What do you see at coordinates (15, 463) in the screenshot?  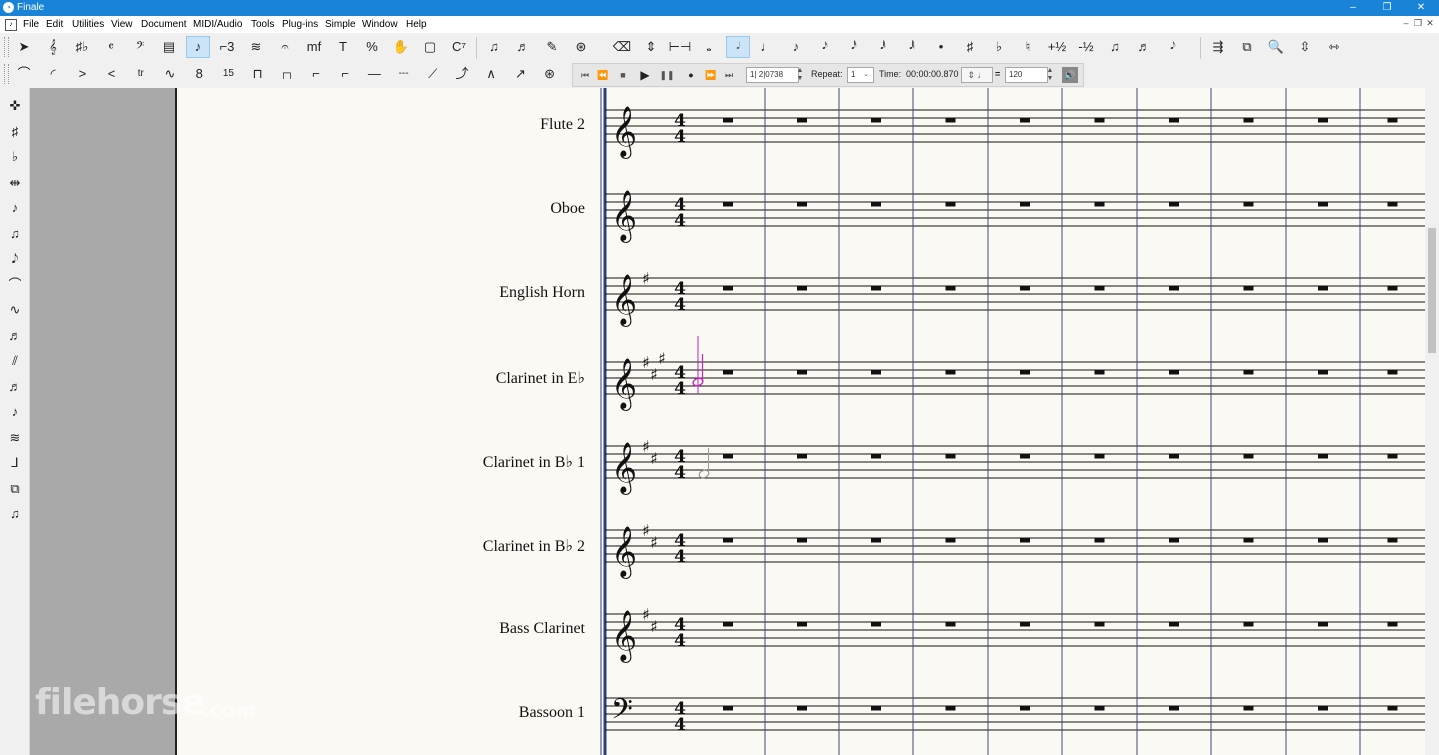 I see `simple-layer-icon: ⅃` at bounding box center [15, 463].